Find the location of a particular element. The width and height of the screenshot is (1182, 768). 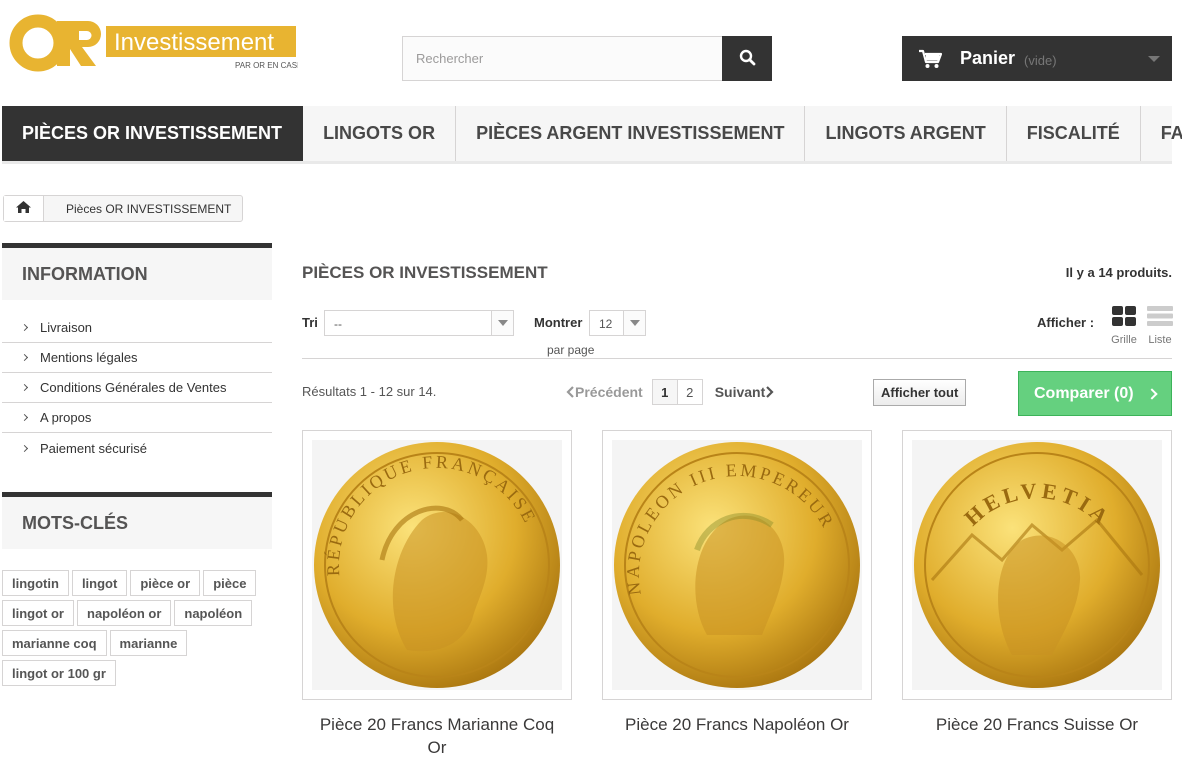

menu-item-fiscalite: FISCALITÉ is located at coordinates (1074, 133).